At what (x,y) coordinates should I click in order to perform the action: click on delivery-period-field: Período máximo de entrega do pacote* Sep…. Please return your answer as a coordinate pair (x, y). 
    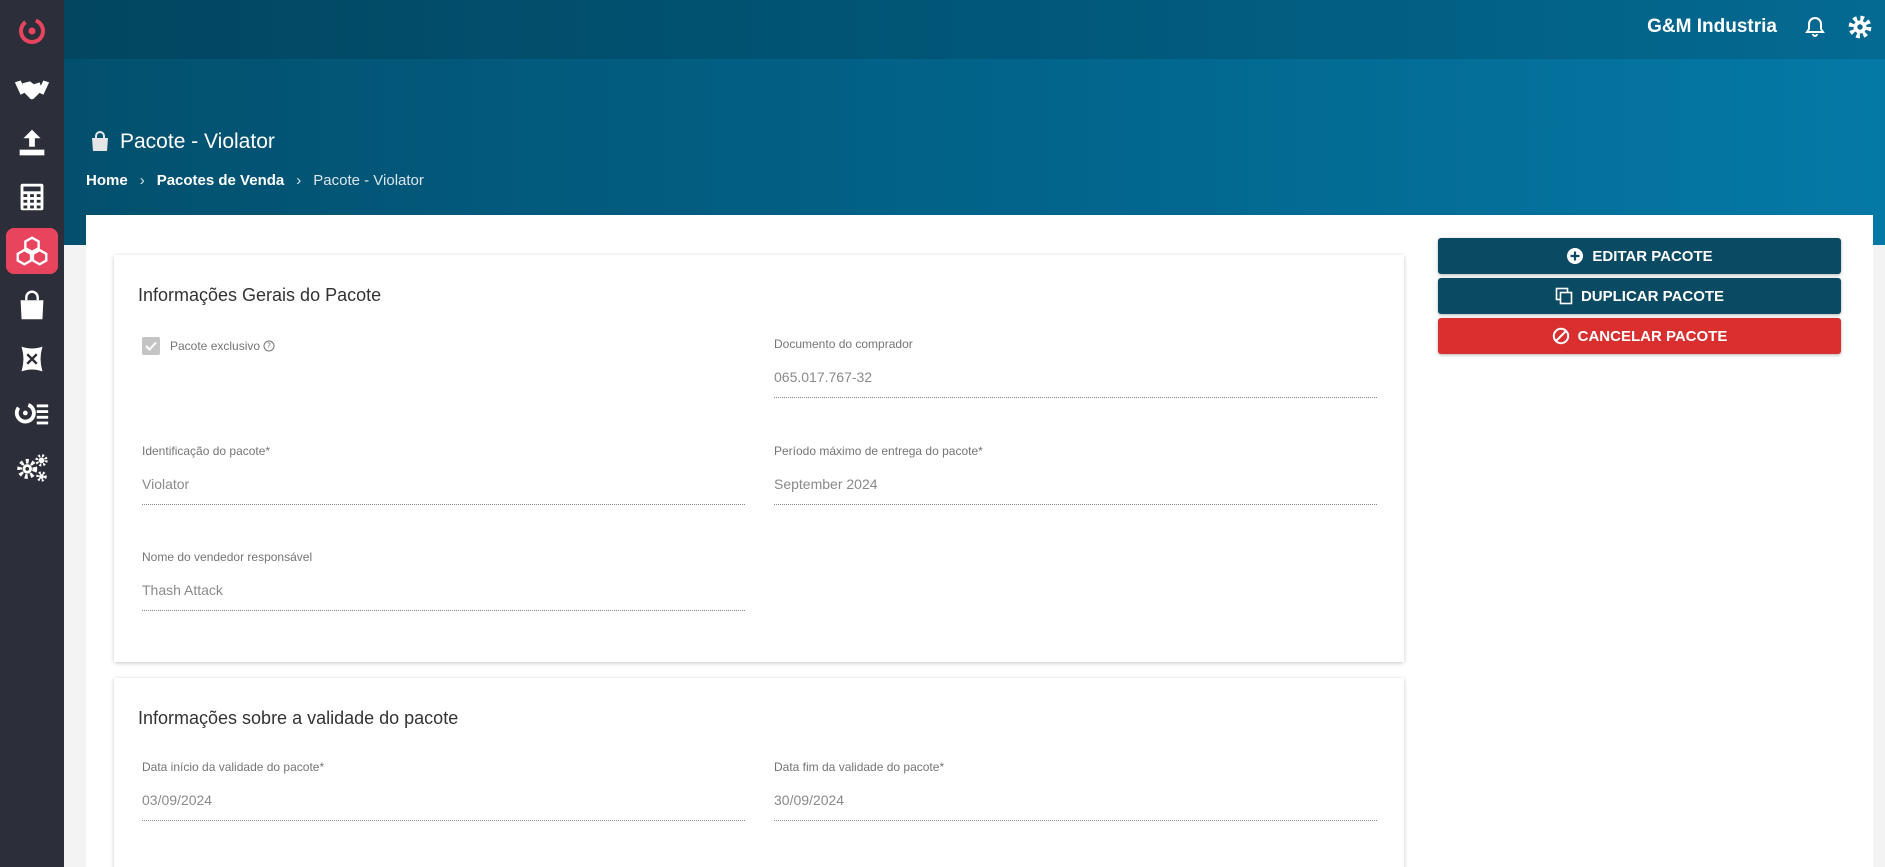
    Looking at the image, I should click on (1075, 474).